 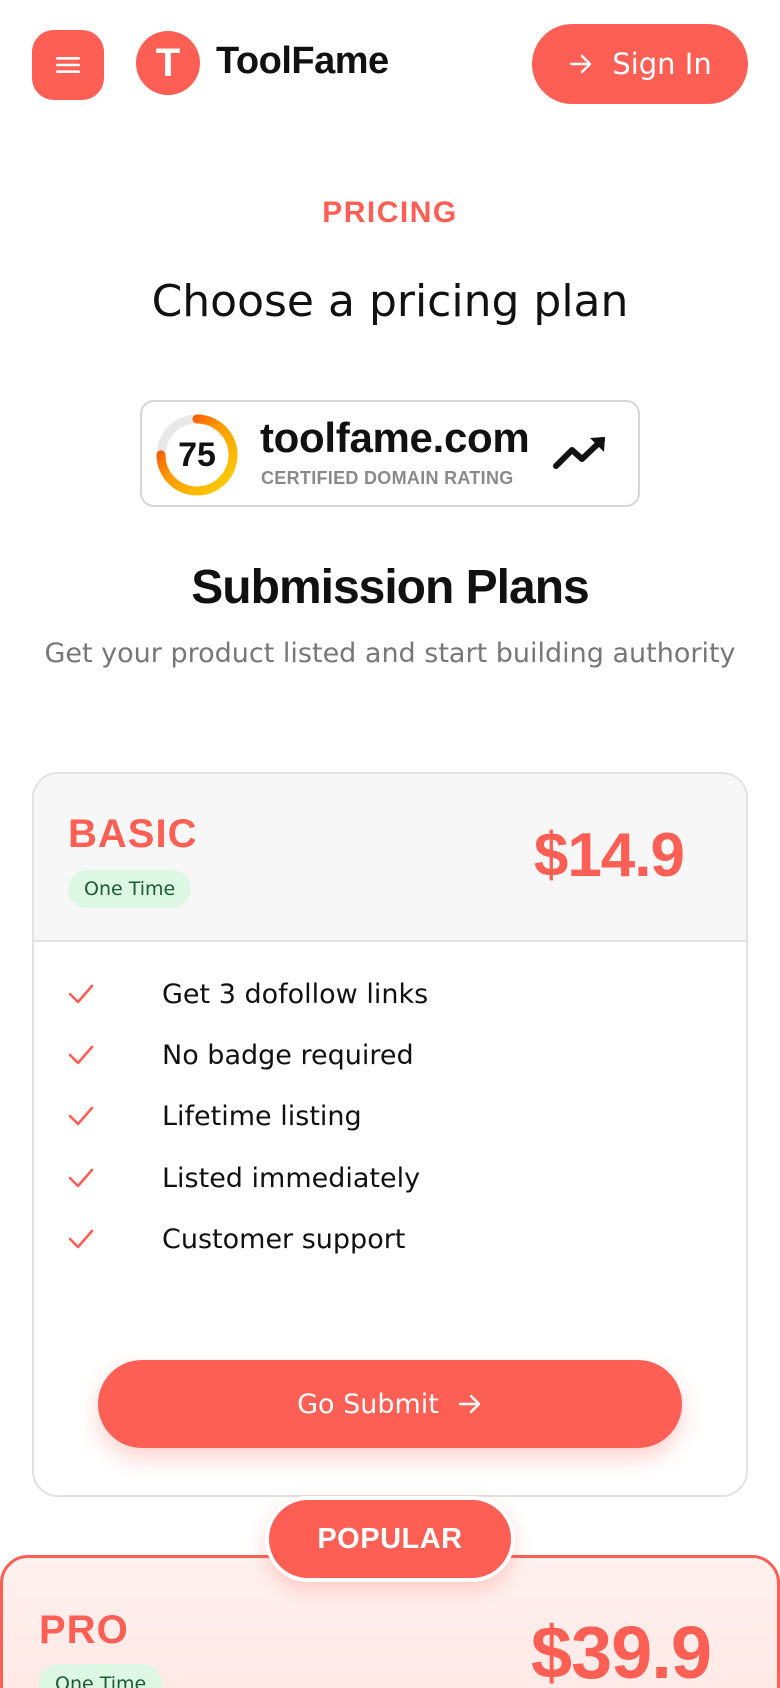 I want to click on feature-item: Customer support, so click(x=368, y=1239).